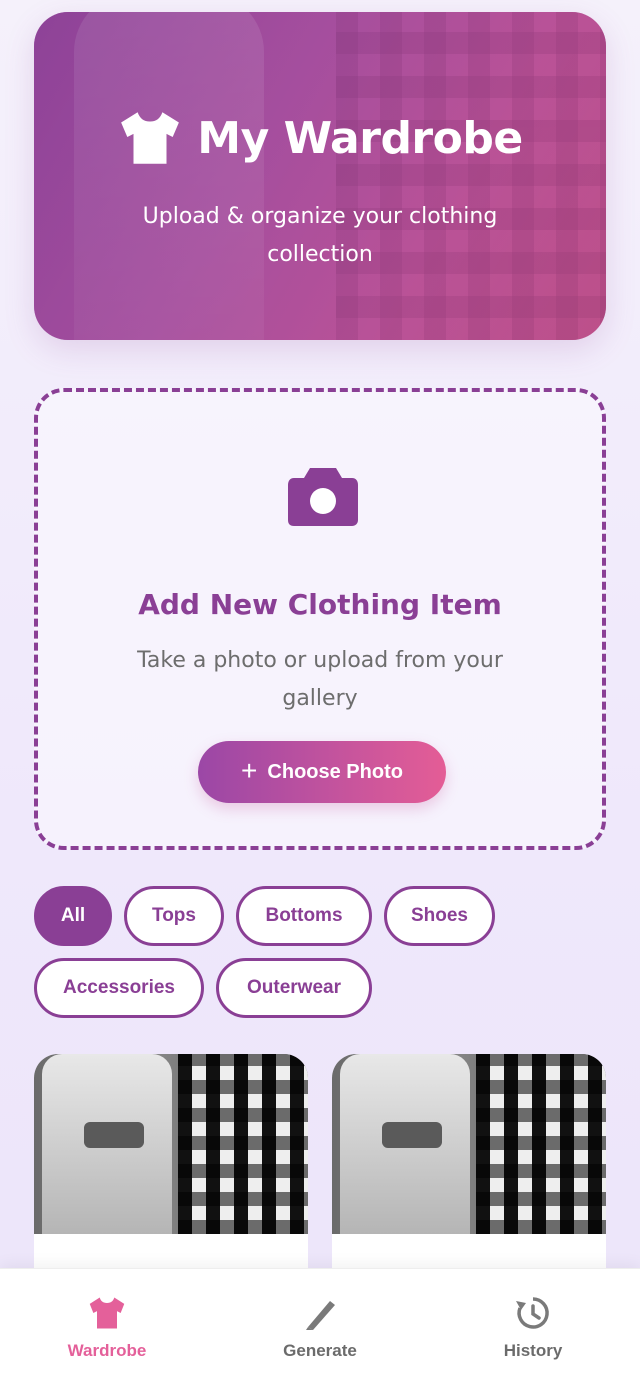 The image size is (640, 1387). I want to click on wand-icon, so click(320, 1315).